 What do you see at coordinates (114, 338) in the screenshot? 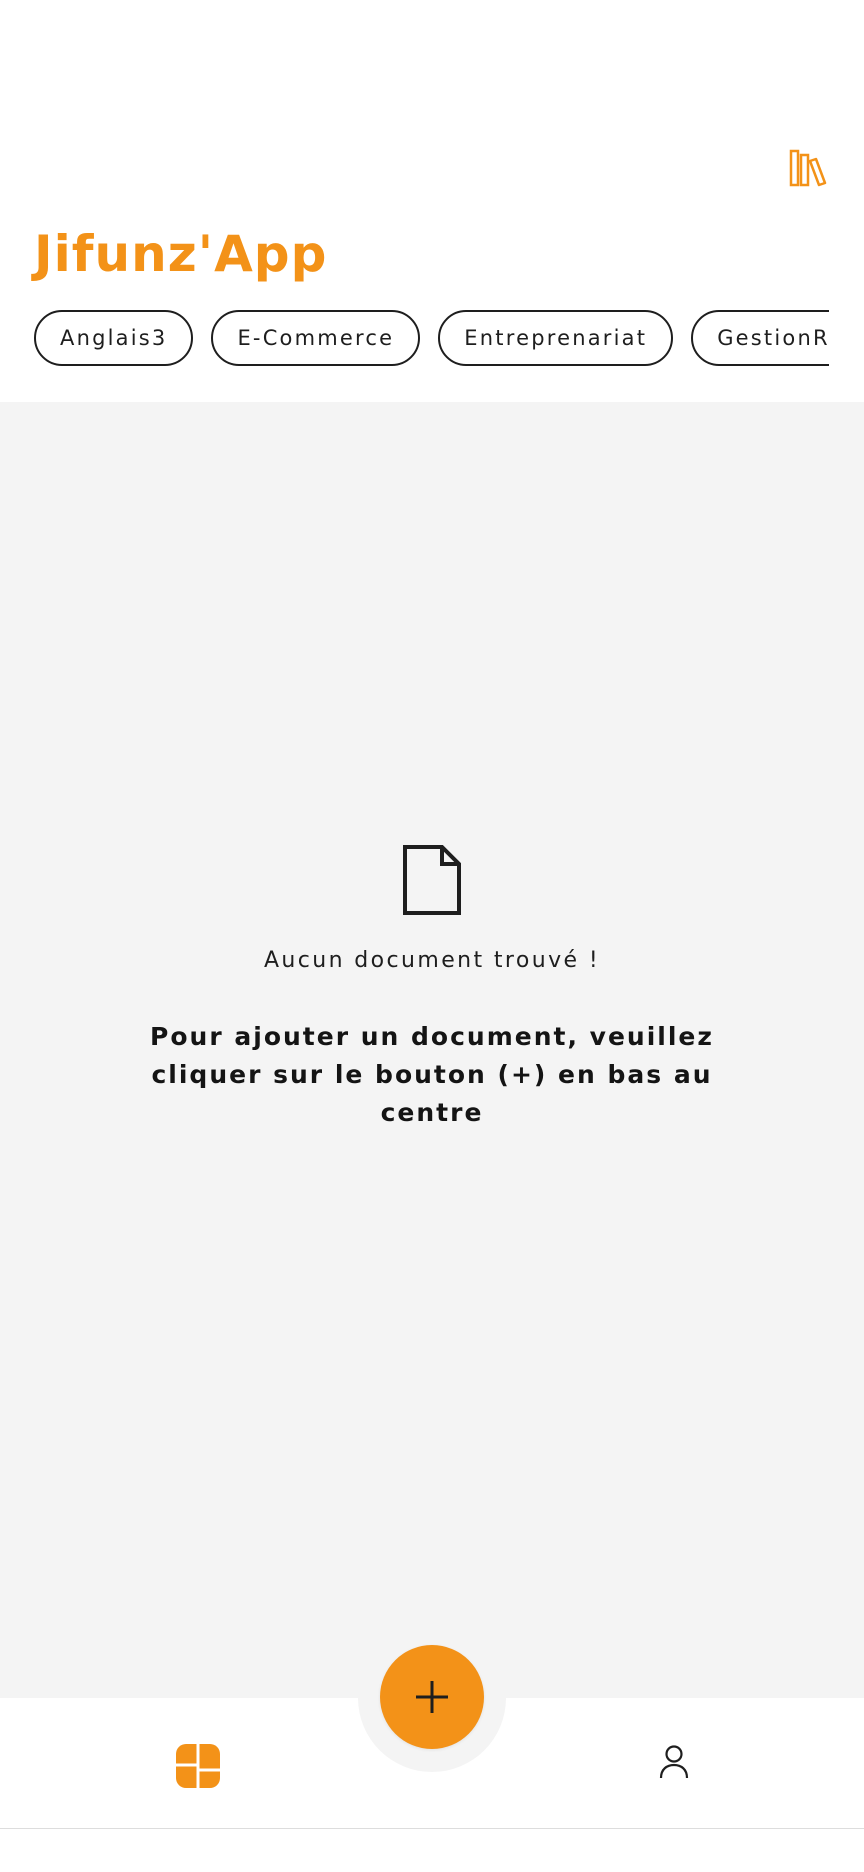
I see `category-chip: Anglais3` at bounding box center [114, 338].